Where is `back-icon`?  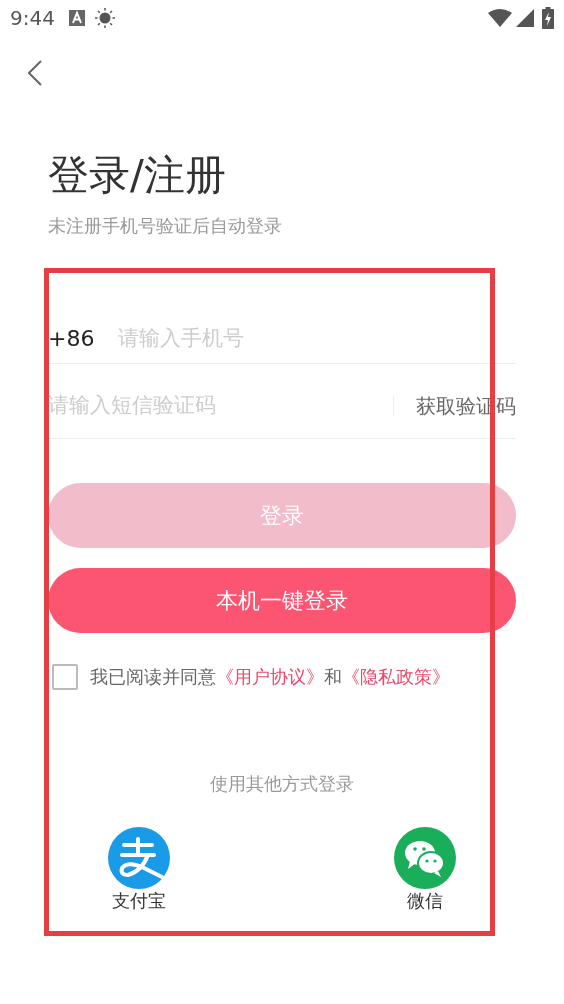 back-icon is located at coordinates (35, 73).